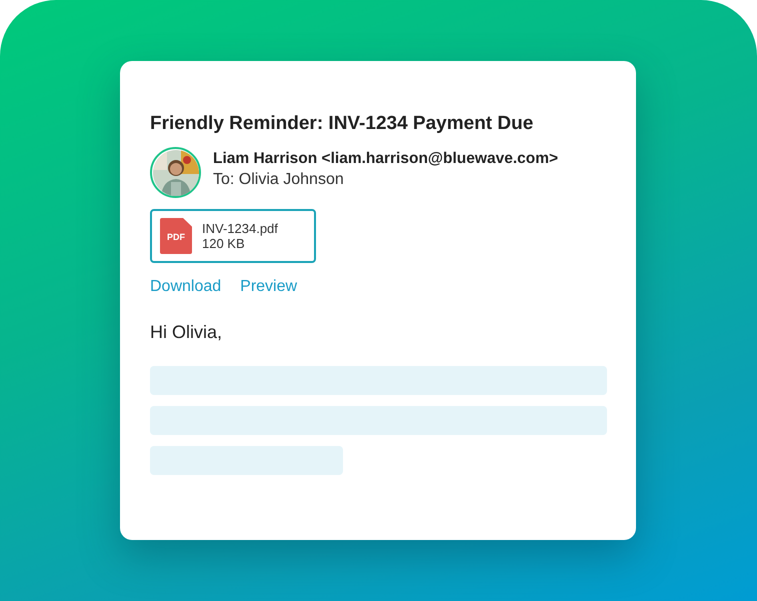 This screenshot has width=757, height=601. What do you see at coordinates (269, 287) in the screenshot?
I see `preview-link: Preview` at bounding box center [269, 287].